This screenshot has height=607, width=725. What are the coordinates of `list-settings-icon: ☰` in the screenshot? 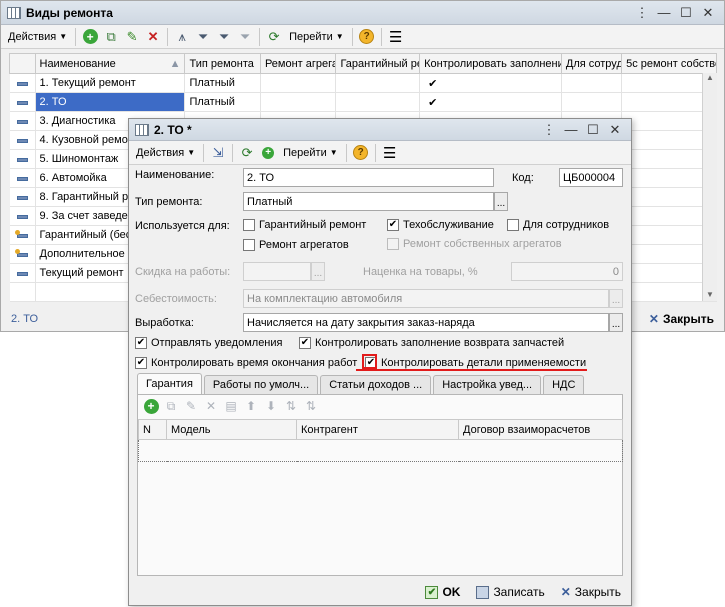 It's located at (396, 37).